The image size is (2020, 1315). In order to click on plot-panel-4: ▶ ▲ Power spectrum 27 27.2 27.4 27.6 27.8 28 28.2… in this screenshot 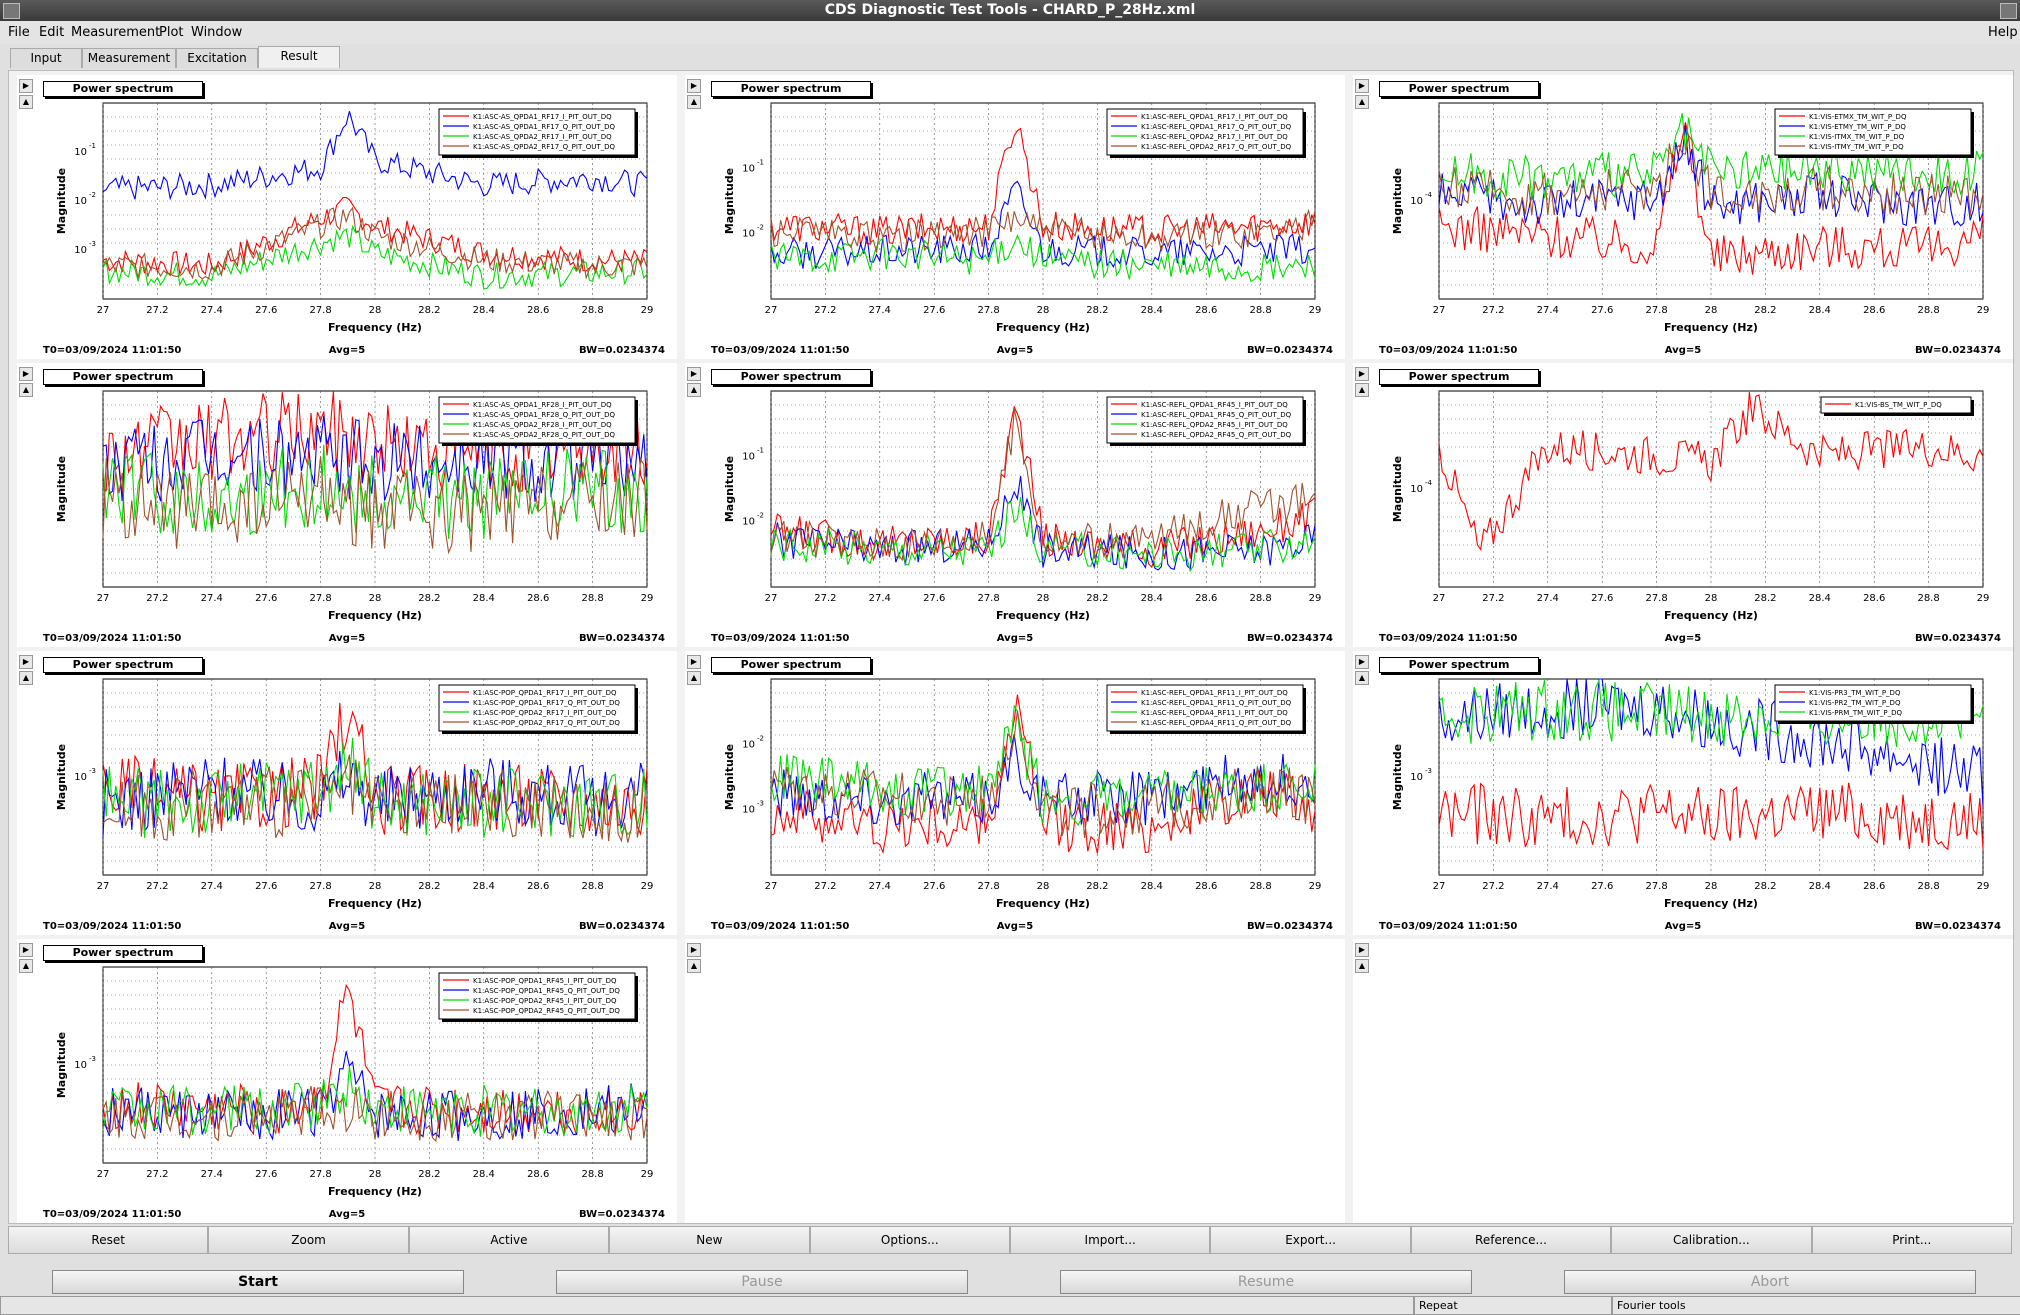, I will do `click(347, 505)`.